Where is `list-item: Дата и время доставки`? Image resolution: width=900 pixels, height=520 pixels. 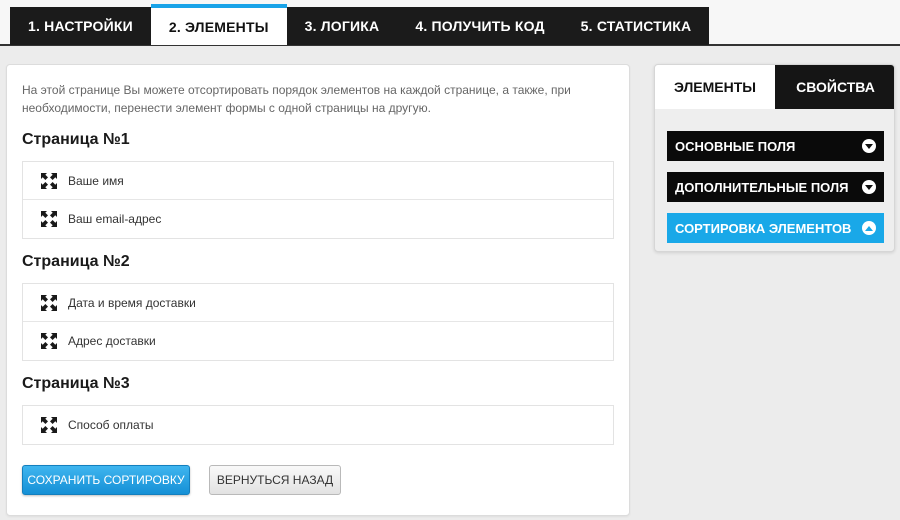 list-item: Дата и время доставки is located at coordinates (318, 303).